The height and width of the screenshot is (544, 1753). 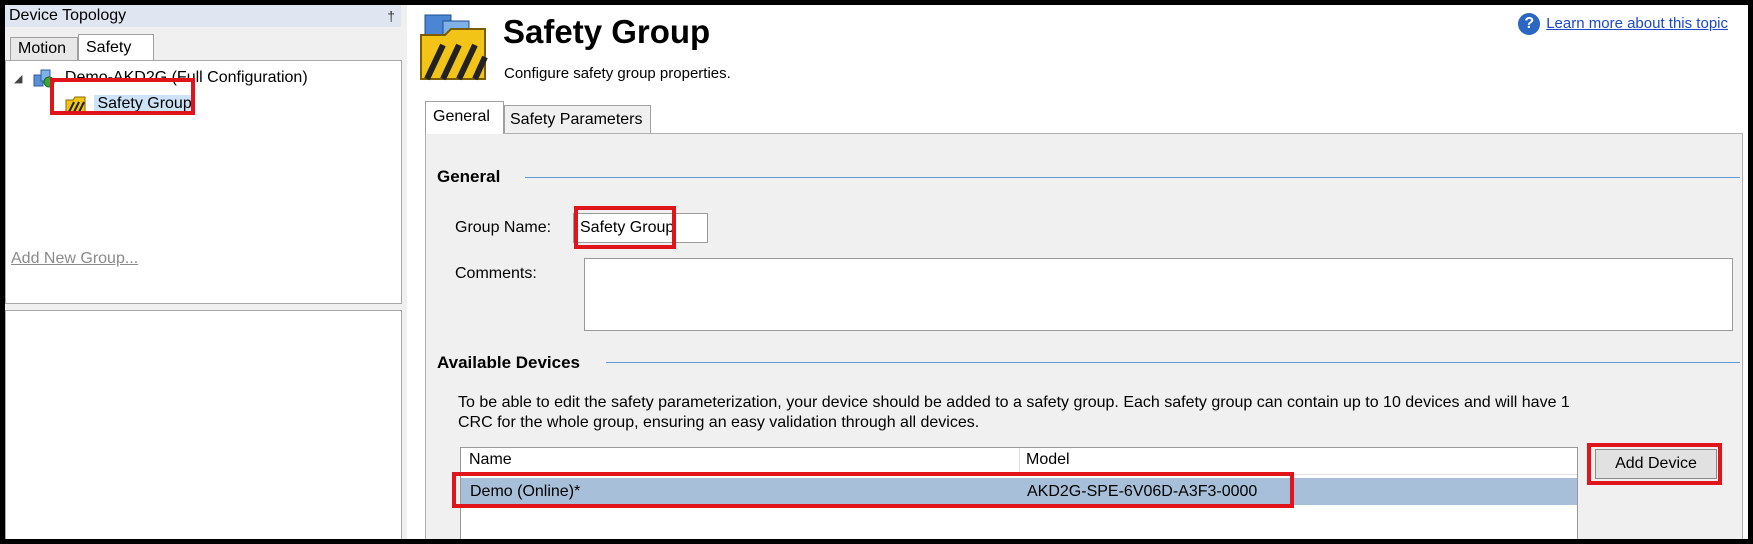 I want to click on tree-item-device-label: Demo-AKD2G (Full Configuration), so click(x=186, y=78).